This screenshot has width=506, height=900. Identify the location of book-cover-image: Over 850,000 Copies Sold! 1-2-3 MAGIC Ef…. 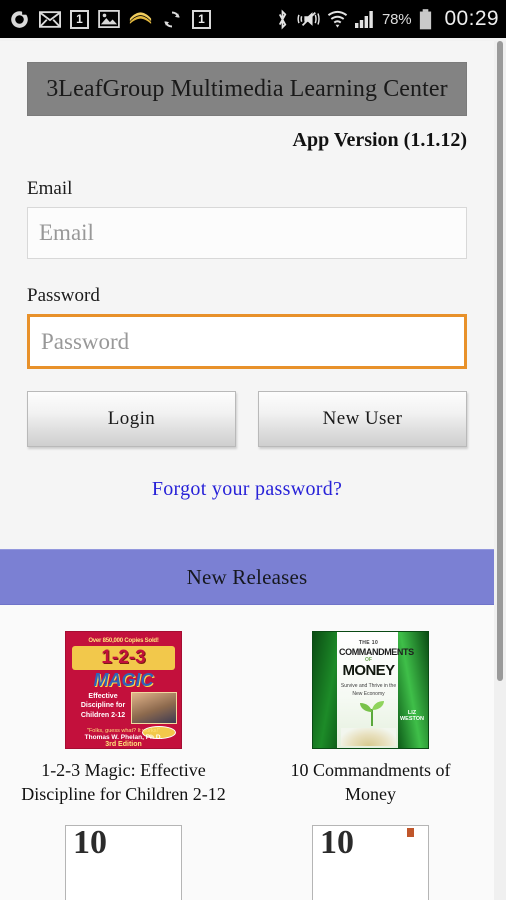
(123, 690).